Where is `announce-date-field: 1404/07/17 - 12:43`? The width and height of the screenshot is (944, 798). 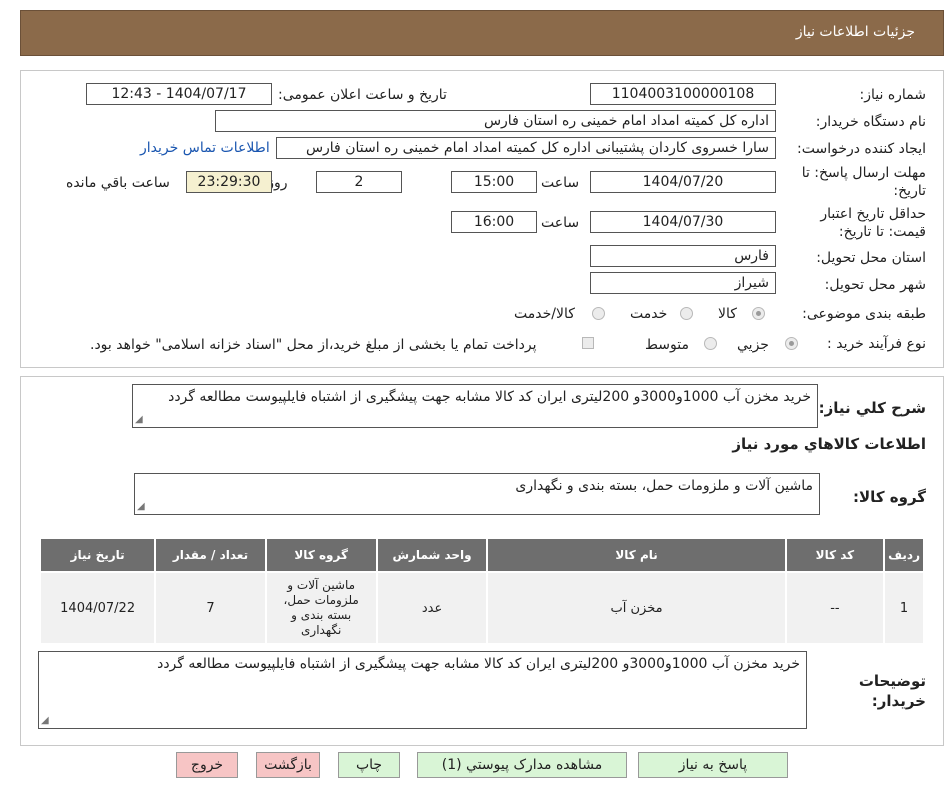 announce-date-field: 1404/07/17 - 12:43 is located at coordinates (179, 94).